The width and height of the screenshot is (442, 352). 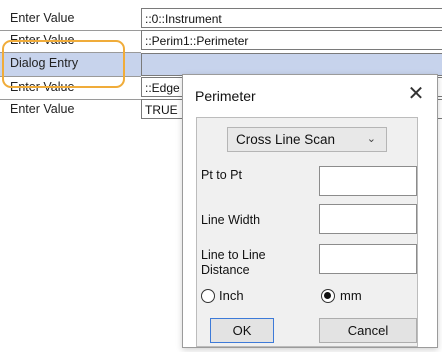 I want to click on dialog-title: Perimeter, so click(x=225, y=96).